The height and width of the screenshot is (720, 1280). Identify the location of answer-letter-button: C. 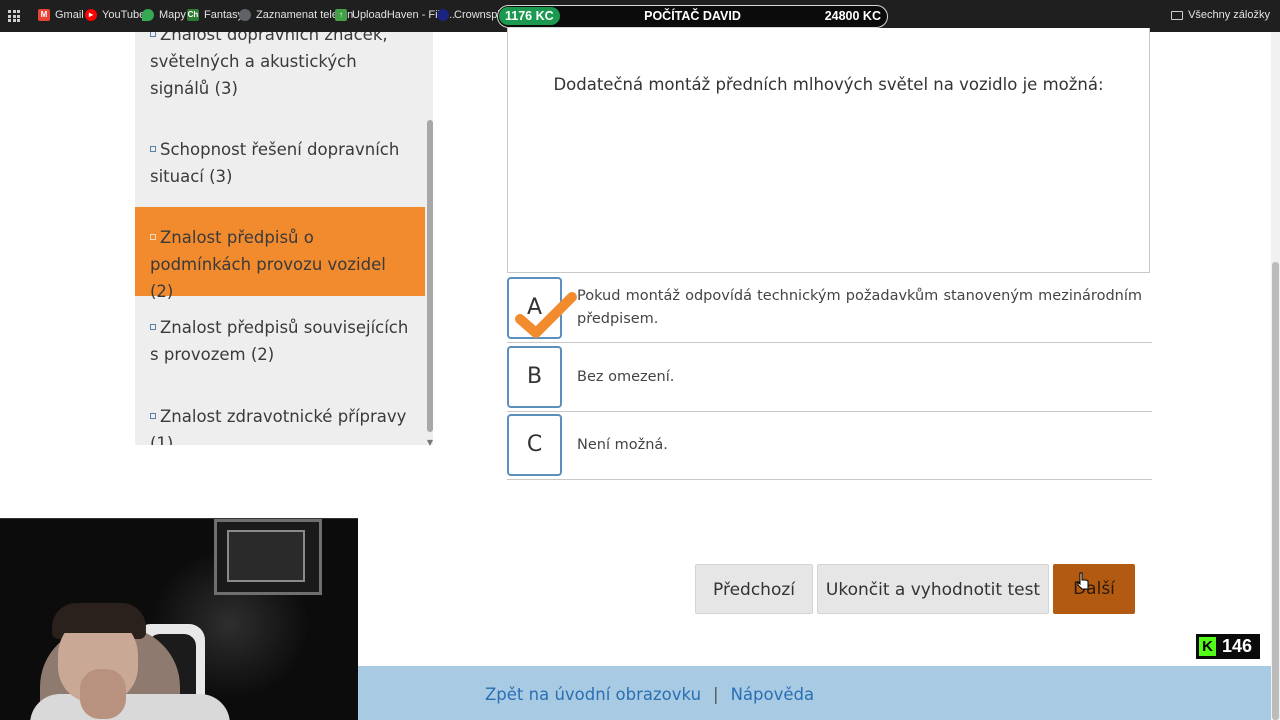
(534, 445).